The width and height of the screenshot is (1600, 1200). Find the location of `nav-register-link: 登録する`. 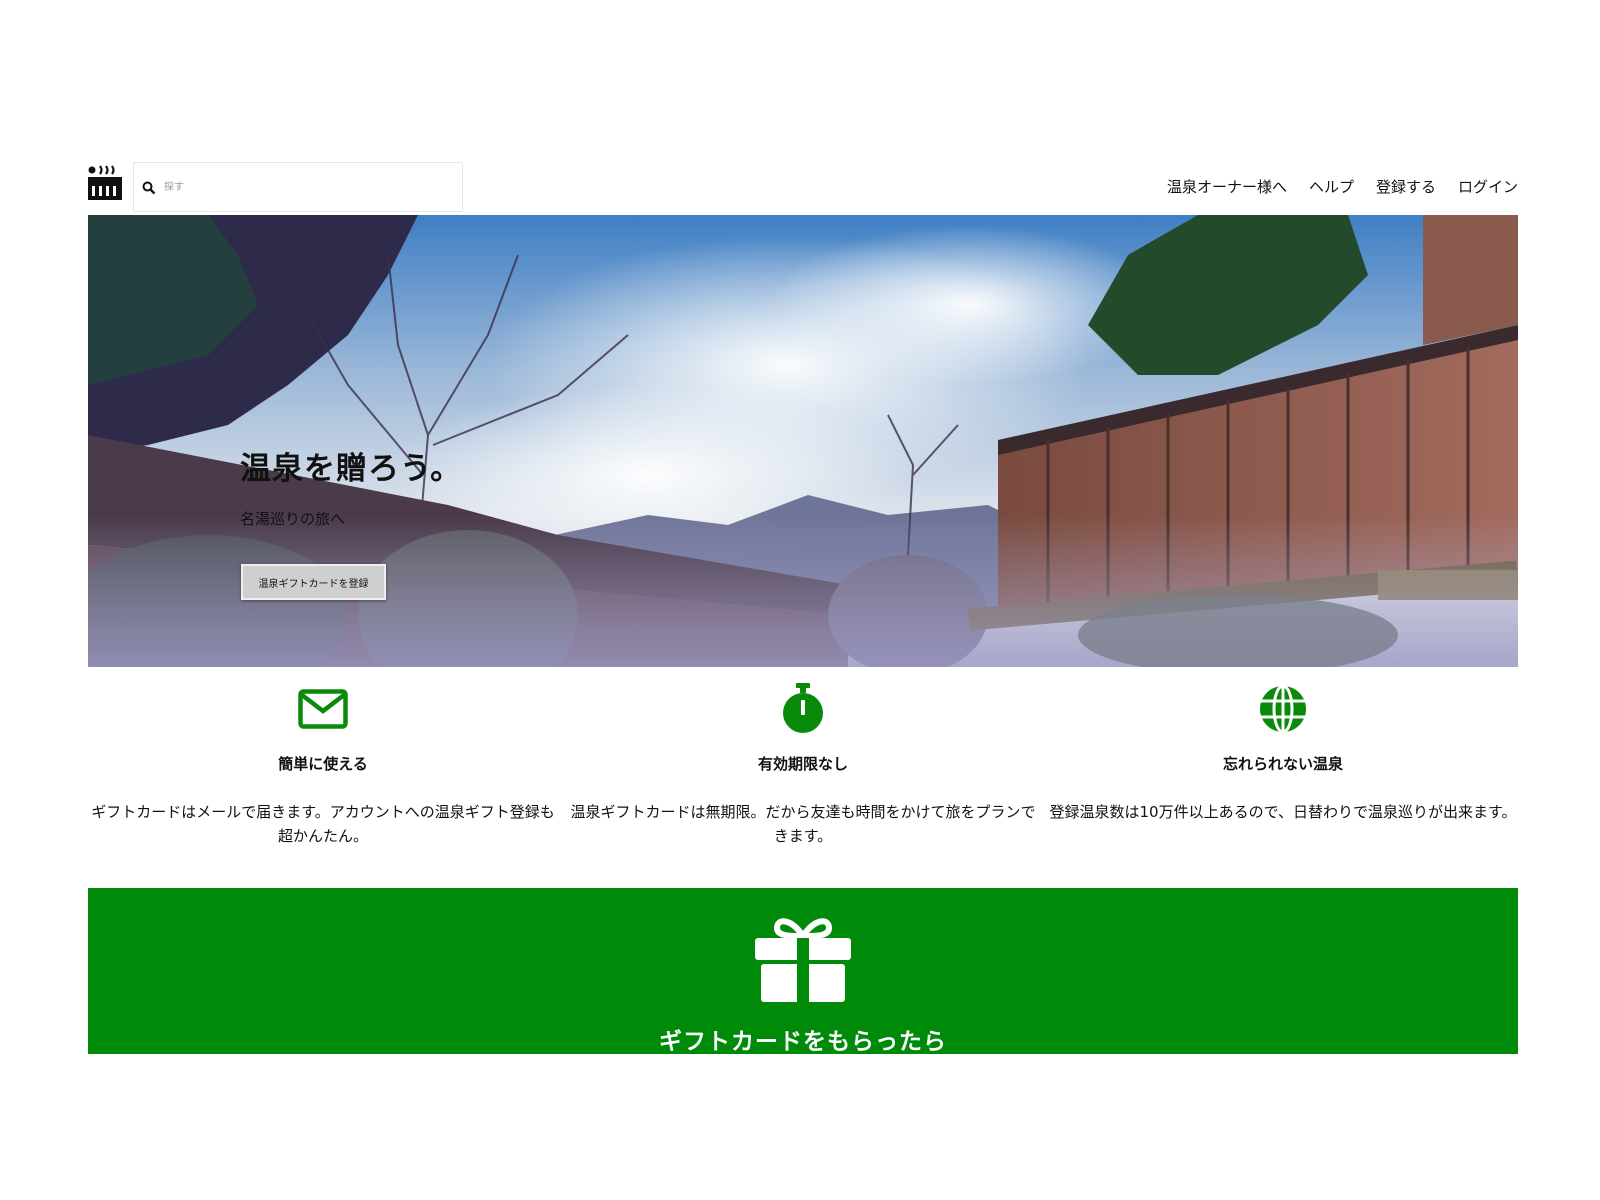

nav-register-link: 登録する is located at coordinates (1406, 186).